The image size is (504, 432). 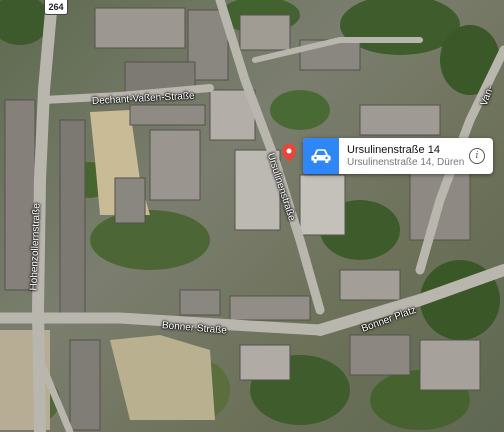 What do you see at coordinates (477, 156) in the screenshot?
I see `info-icon: i` at bounding box center [477, 156].